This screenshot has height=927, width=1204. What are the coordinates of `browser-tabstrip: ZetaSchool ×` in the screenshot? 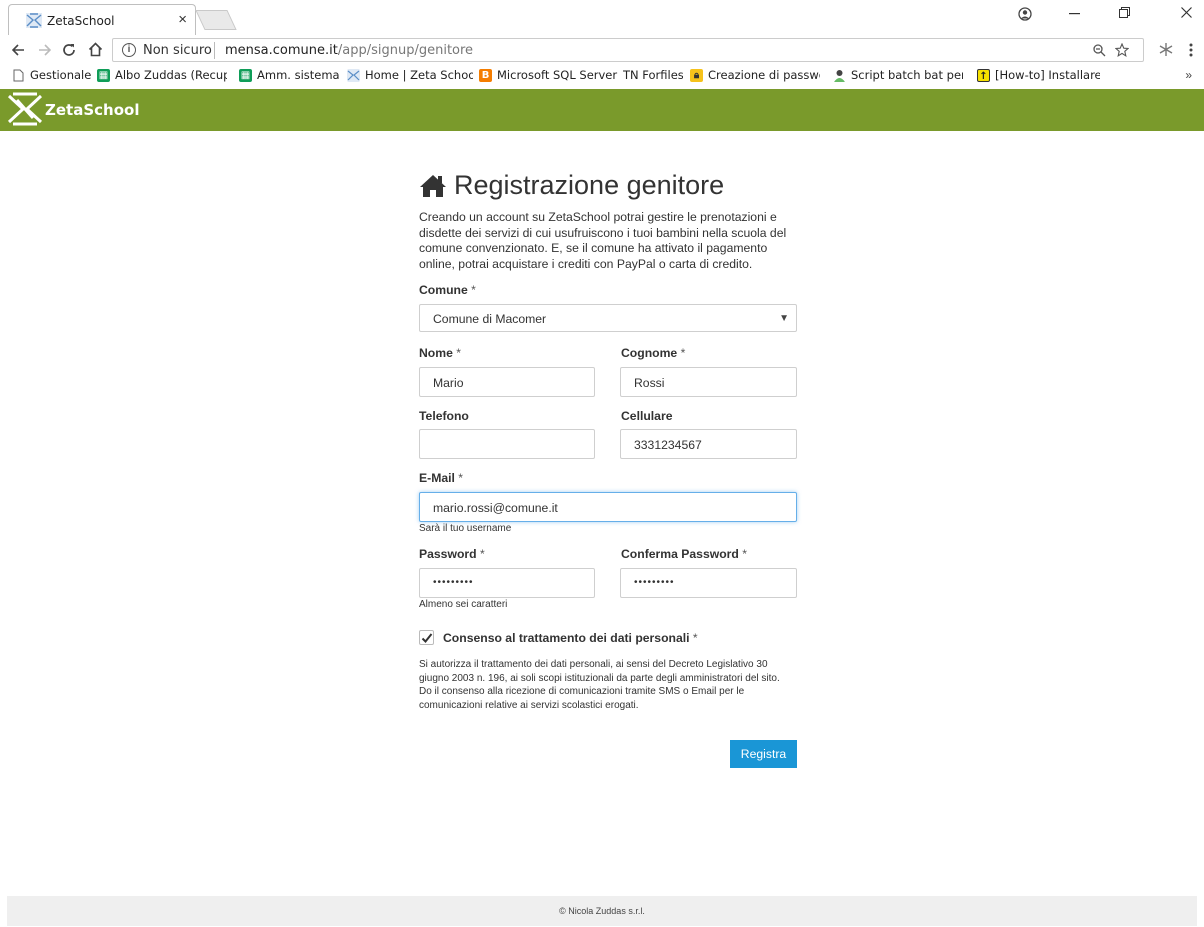 It's located at (602, 17).